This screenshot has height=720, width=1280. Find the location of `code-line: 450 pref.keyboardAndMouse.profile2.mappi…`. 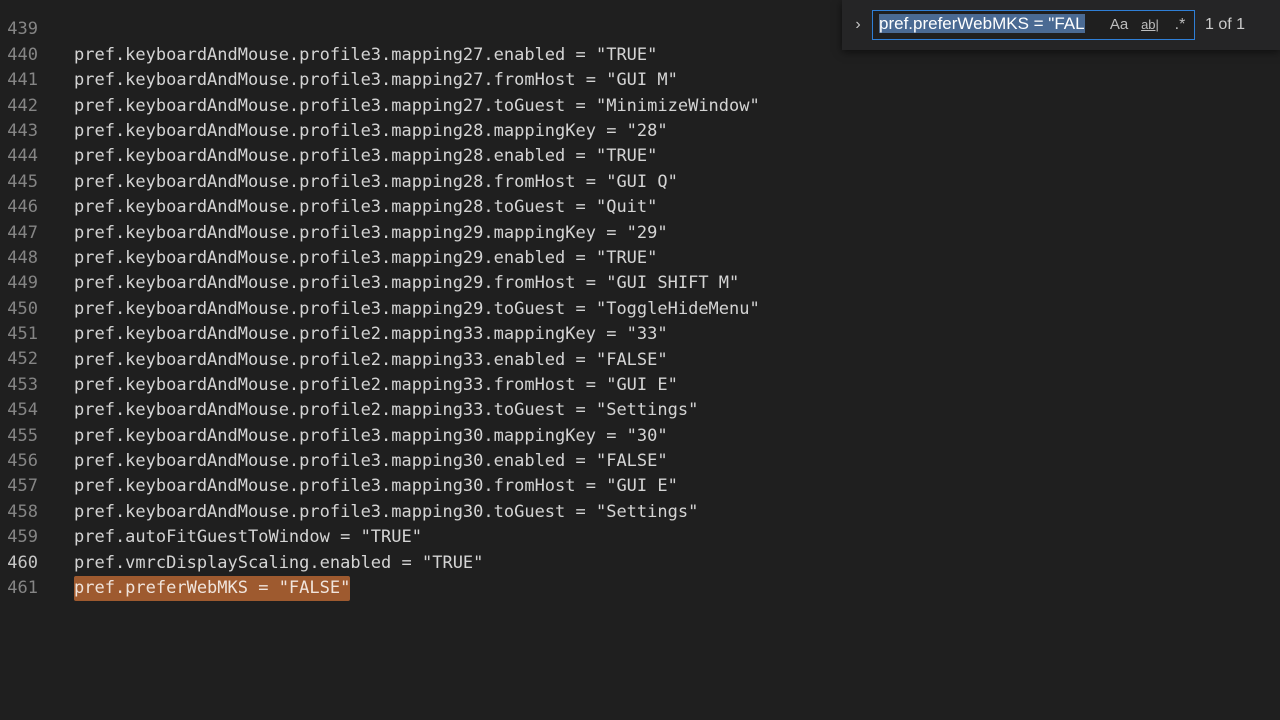

code-line: 450 pref.keyboardAndMouse.profile2.mappi… is located at coordinates (640, 307).